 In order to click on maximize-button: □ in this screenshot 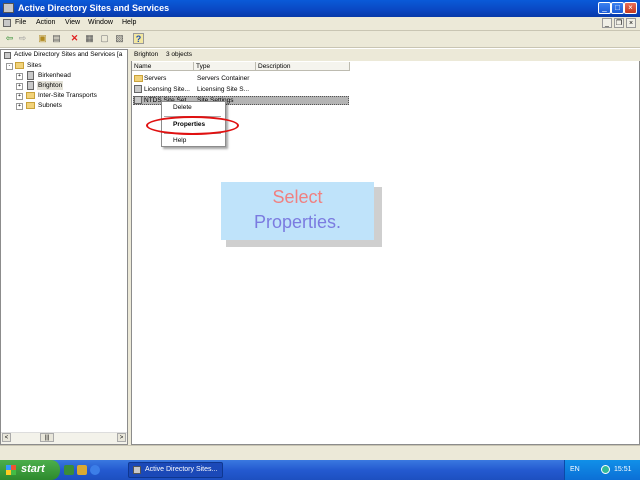, I will do `click(617, 8)`.